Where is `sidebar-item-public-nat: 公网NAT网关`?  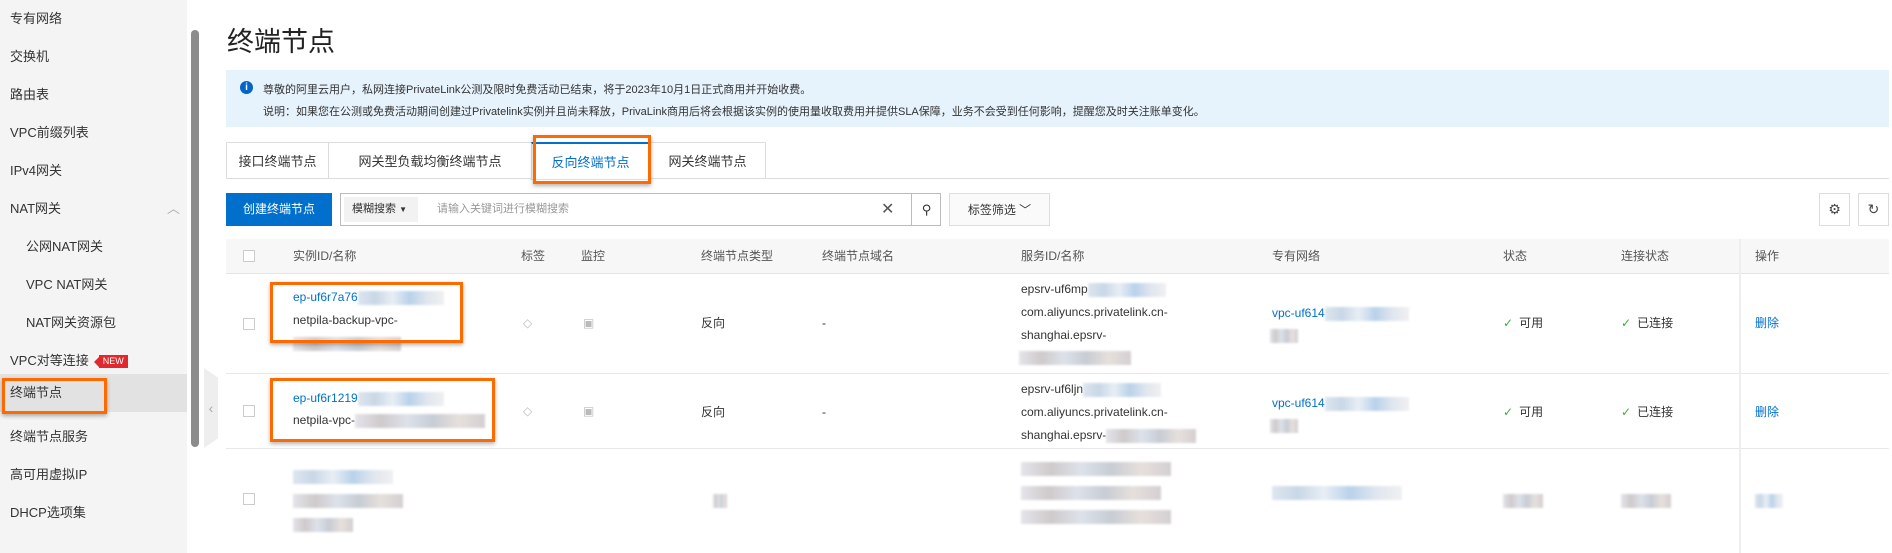 sidebar-item-public-nat: 公网NAT网关 is located at coordinates (114, 247).